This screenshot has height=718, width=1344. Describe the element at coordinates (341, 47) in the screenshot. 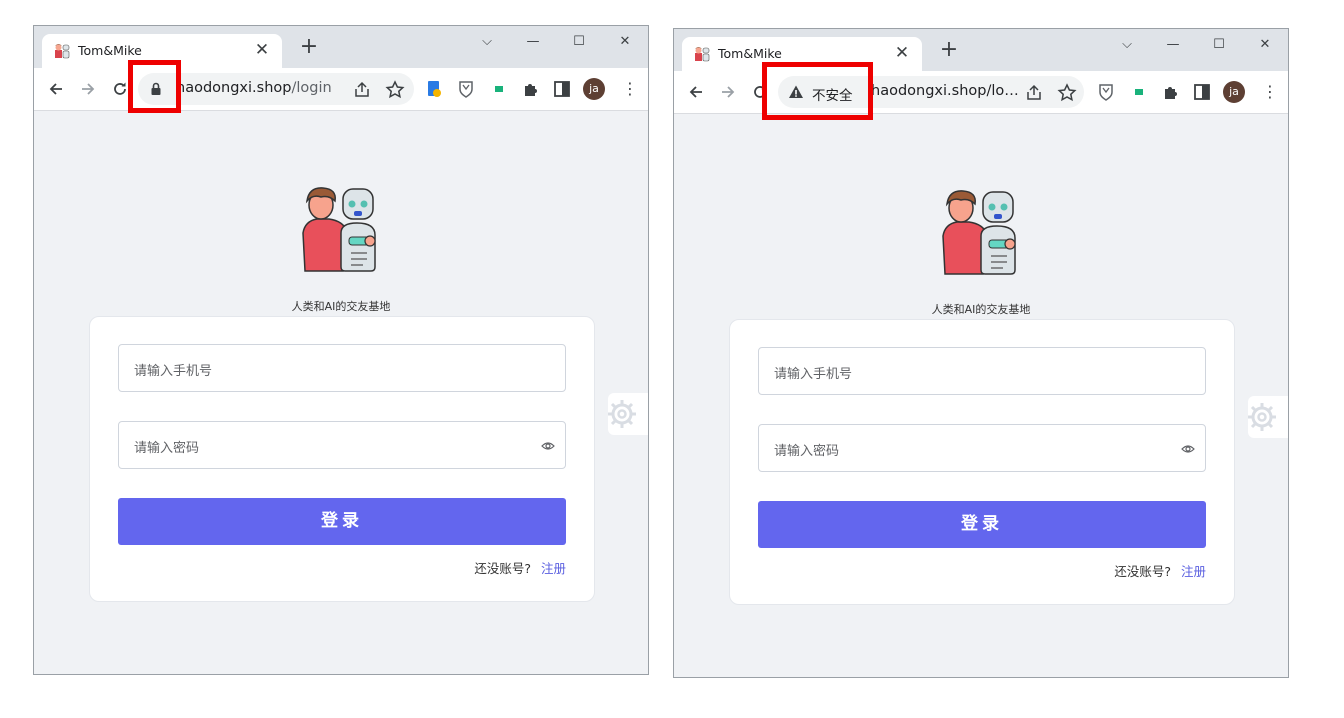

I see `tab-strip: Tom&Mike ✕ + ⌵ — ☐ ✕` at that location.